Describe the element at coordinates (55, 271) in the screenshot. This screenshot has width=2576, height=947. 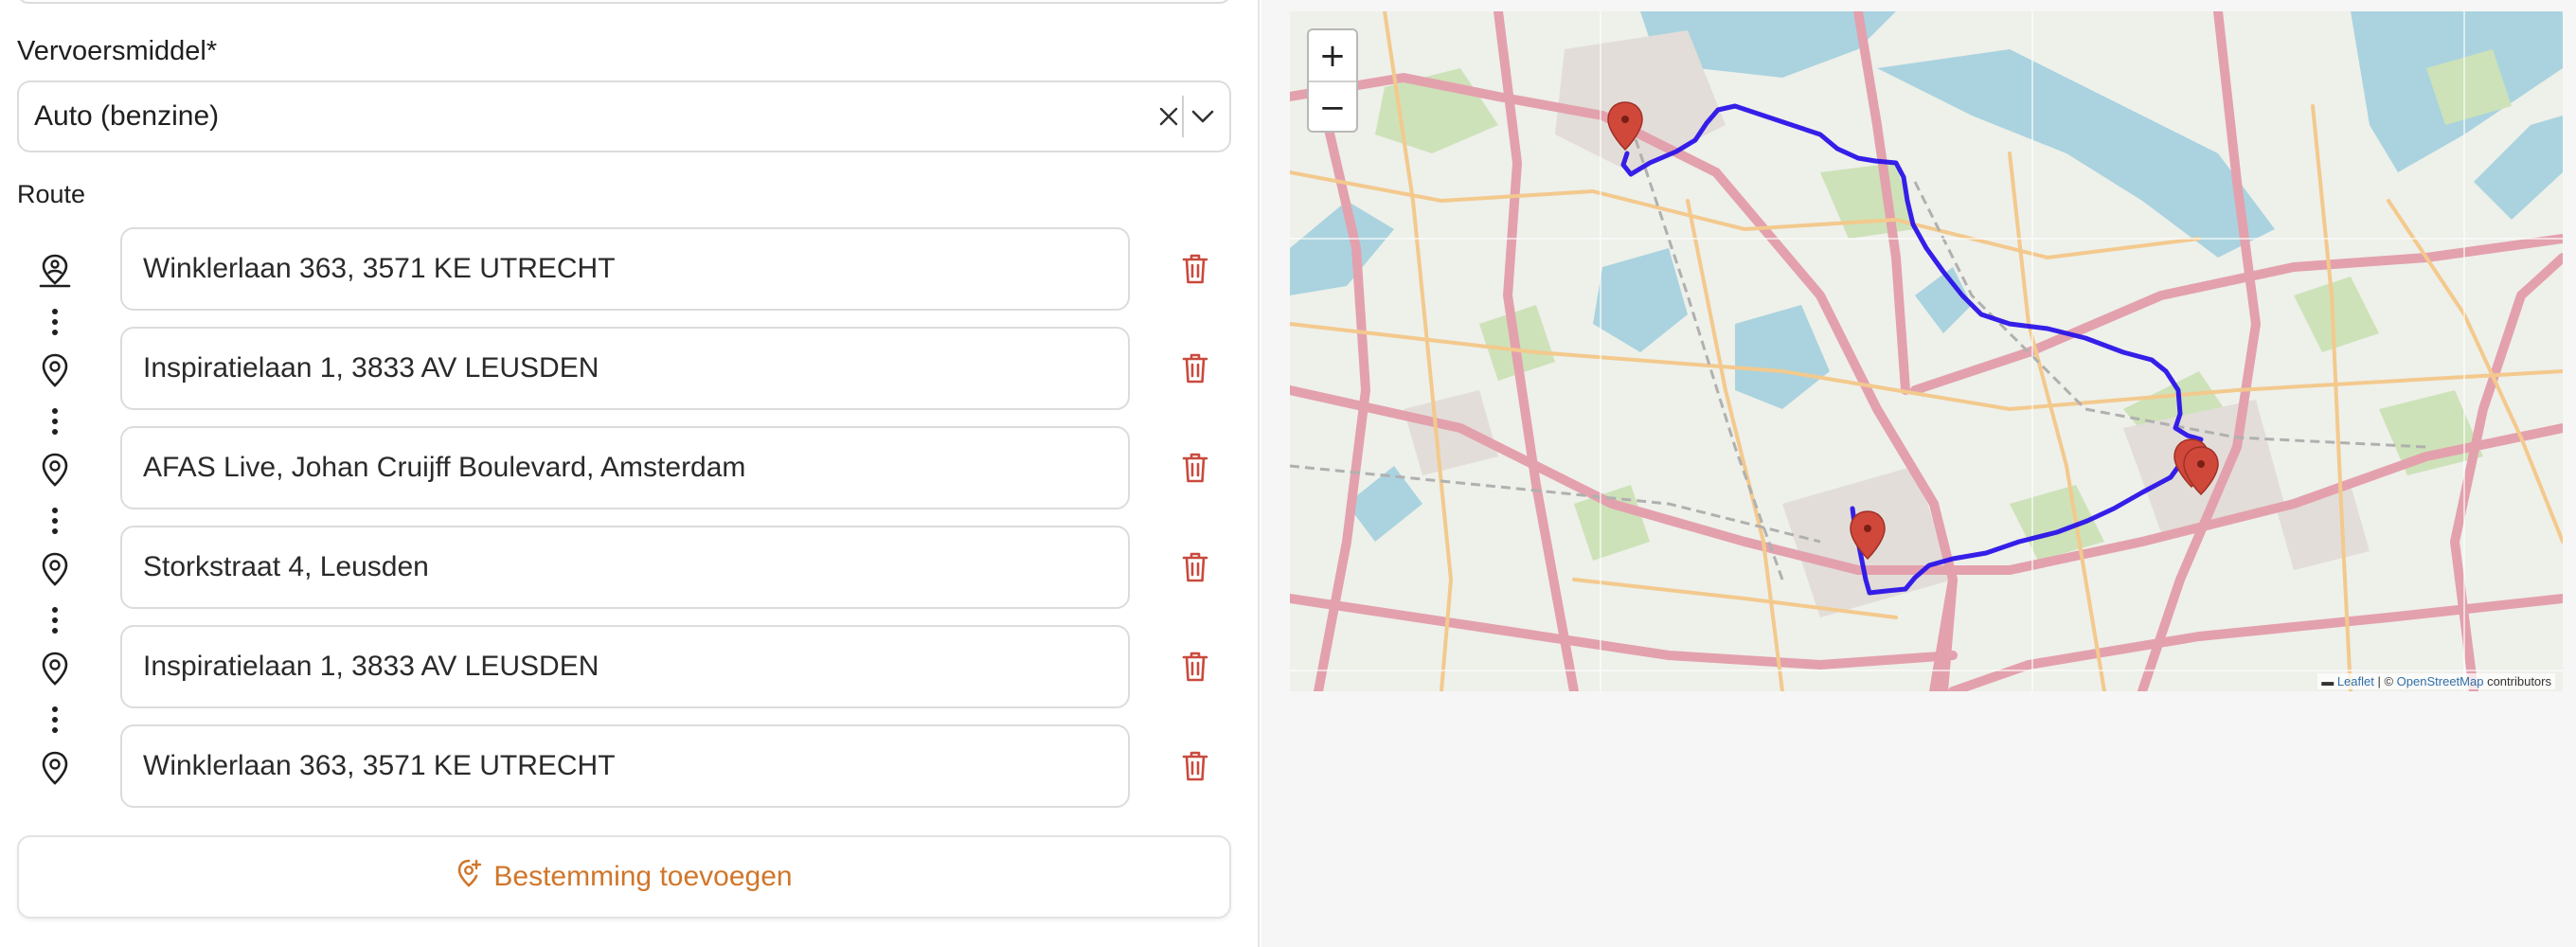
I see `map-pin-user-icon` at that location.